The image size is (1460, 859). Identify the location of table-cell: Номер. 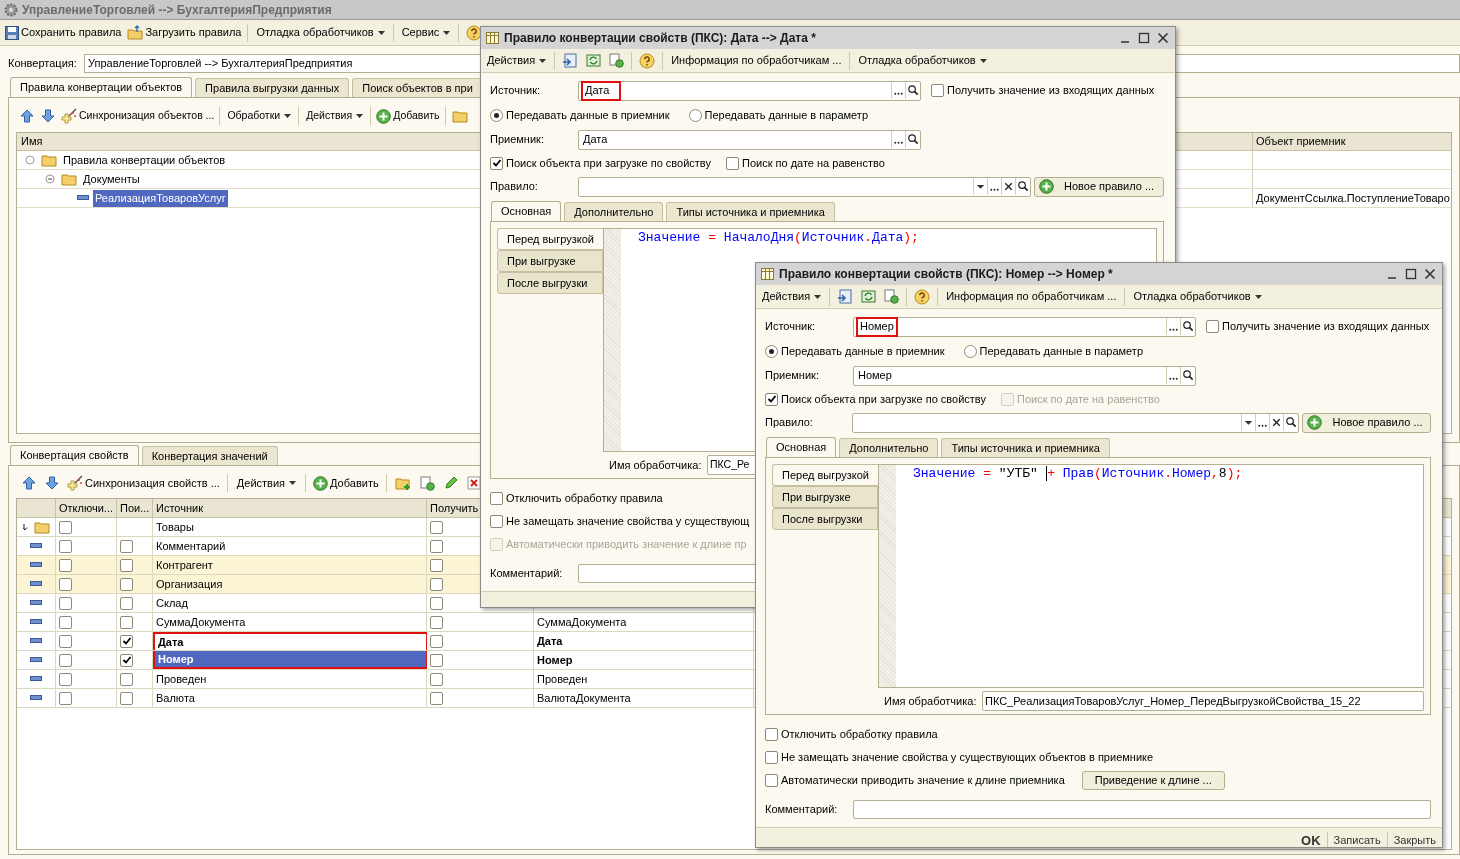
(290, 660).